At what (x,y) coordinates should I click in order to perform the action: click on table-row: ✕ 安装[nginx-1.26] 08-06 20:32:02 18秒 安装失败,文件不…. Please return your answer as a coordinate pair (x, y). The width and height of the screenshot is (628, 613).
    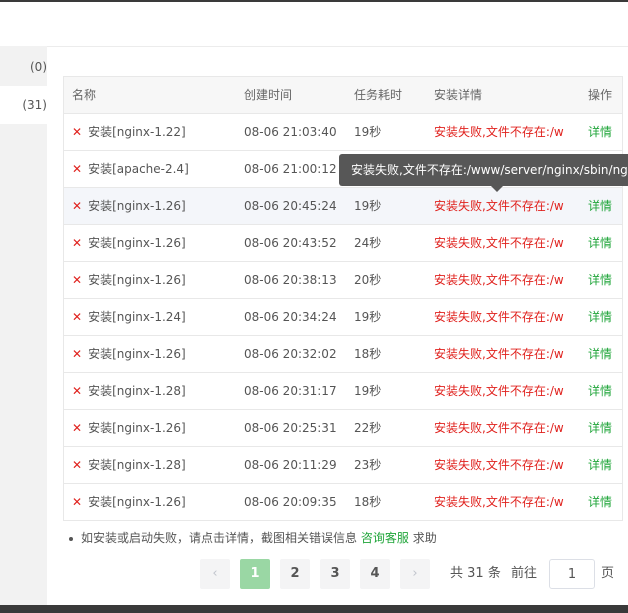
    Looking at the image, I should click on (343, 354).